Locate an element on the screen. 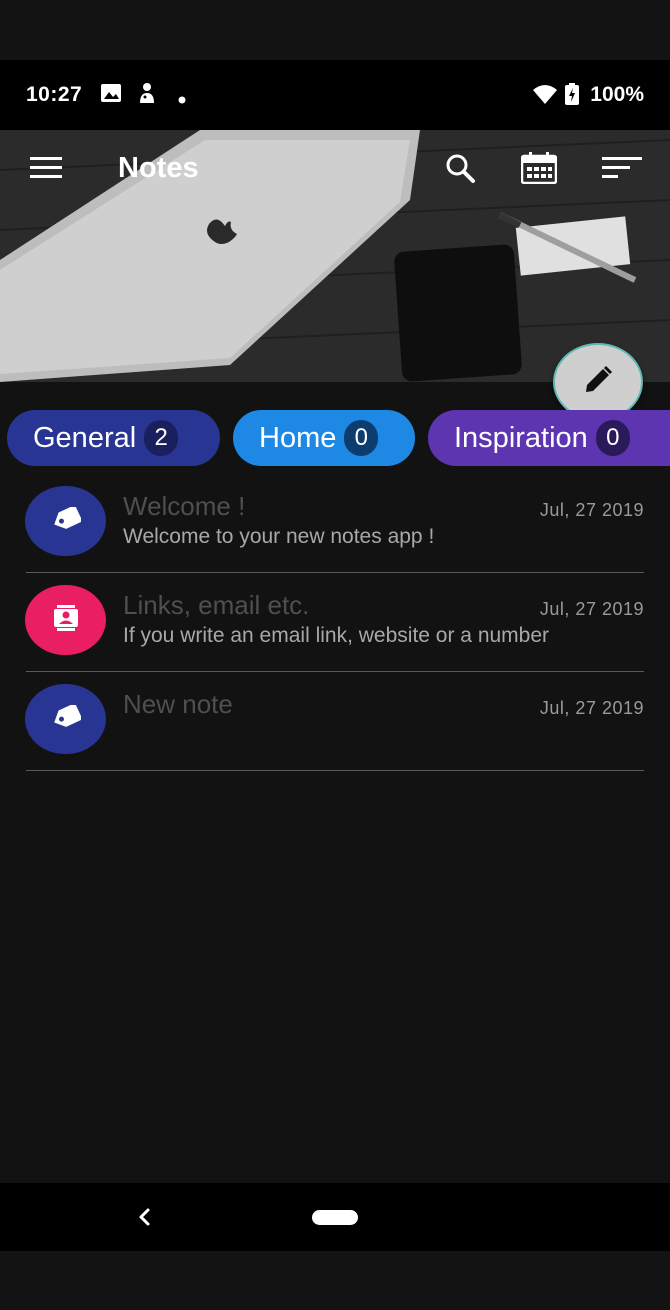  sort-icon is located at coordinates (622, 170).